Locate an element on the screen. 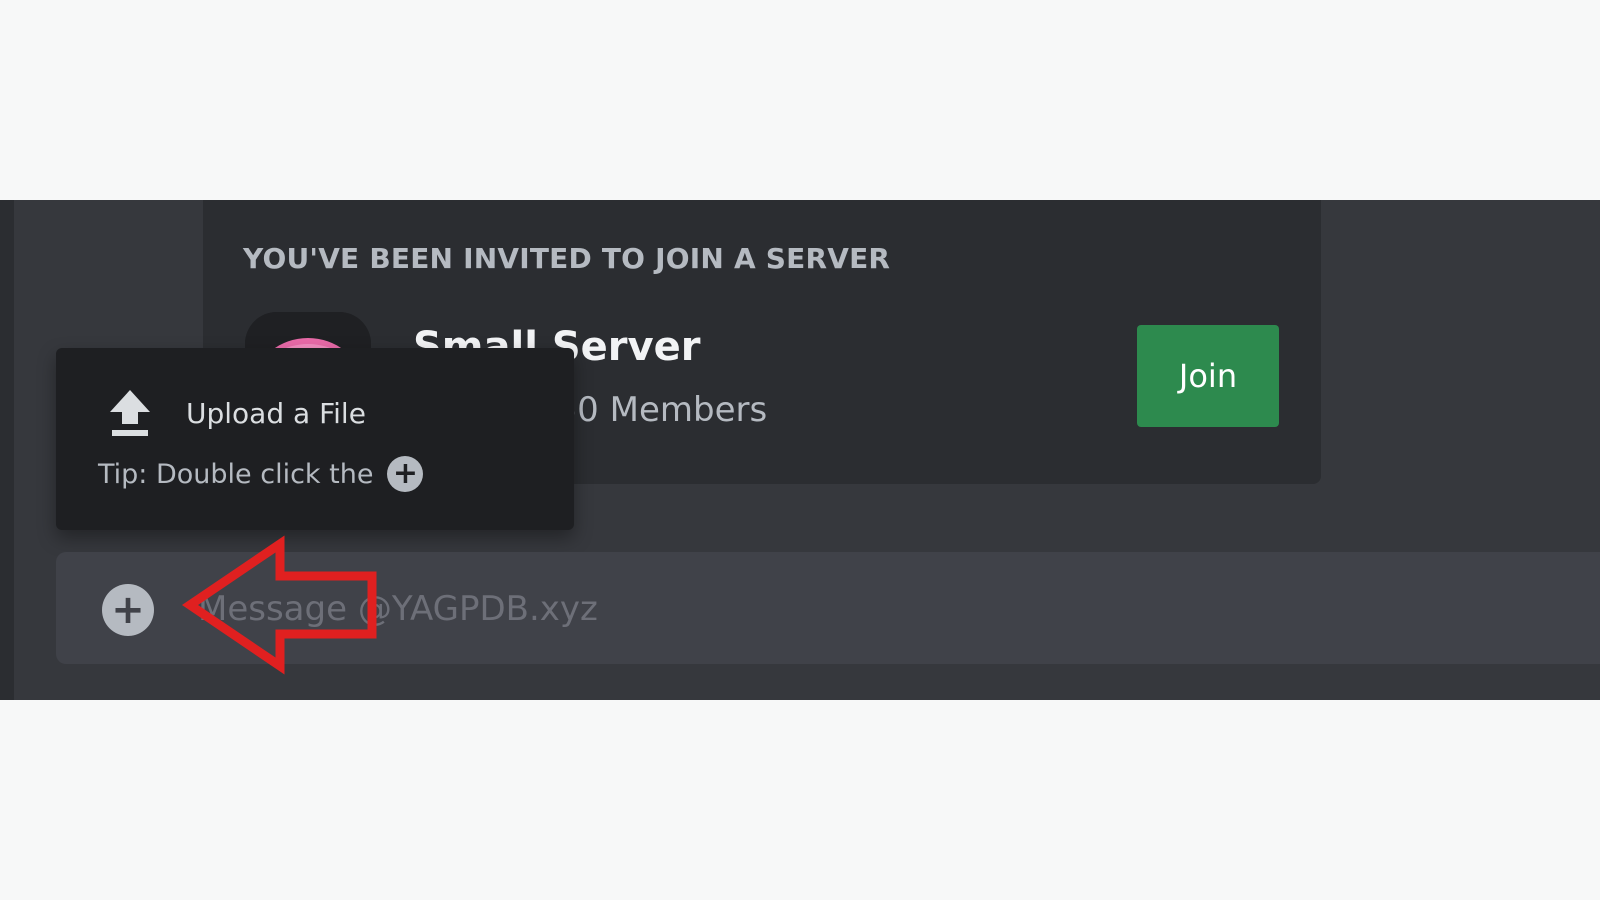 The image size is (1600, 900). left-rail is located at coordinates (7, 450).